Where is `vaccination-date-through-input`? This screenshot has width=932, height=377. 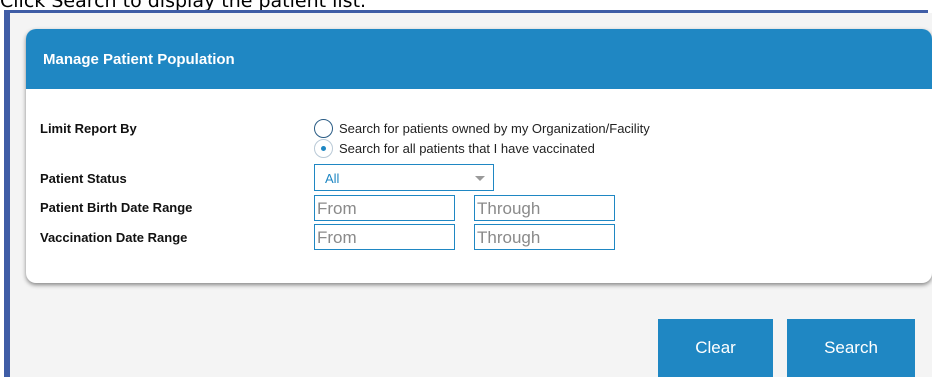 vaccination-date-through-input is located at coordinates (544, 237).